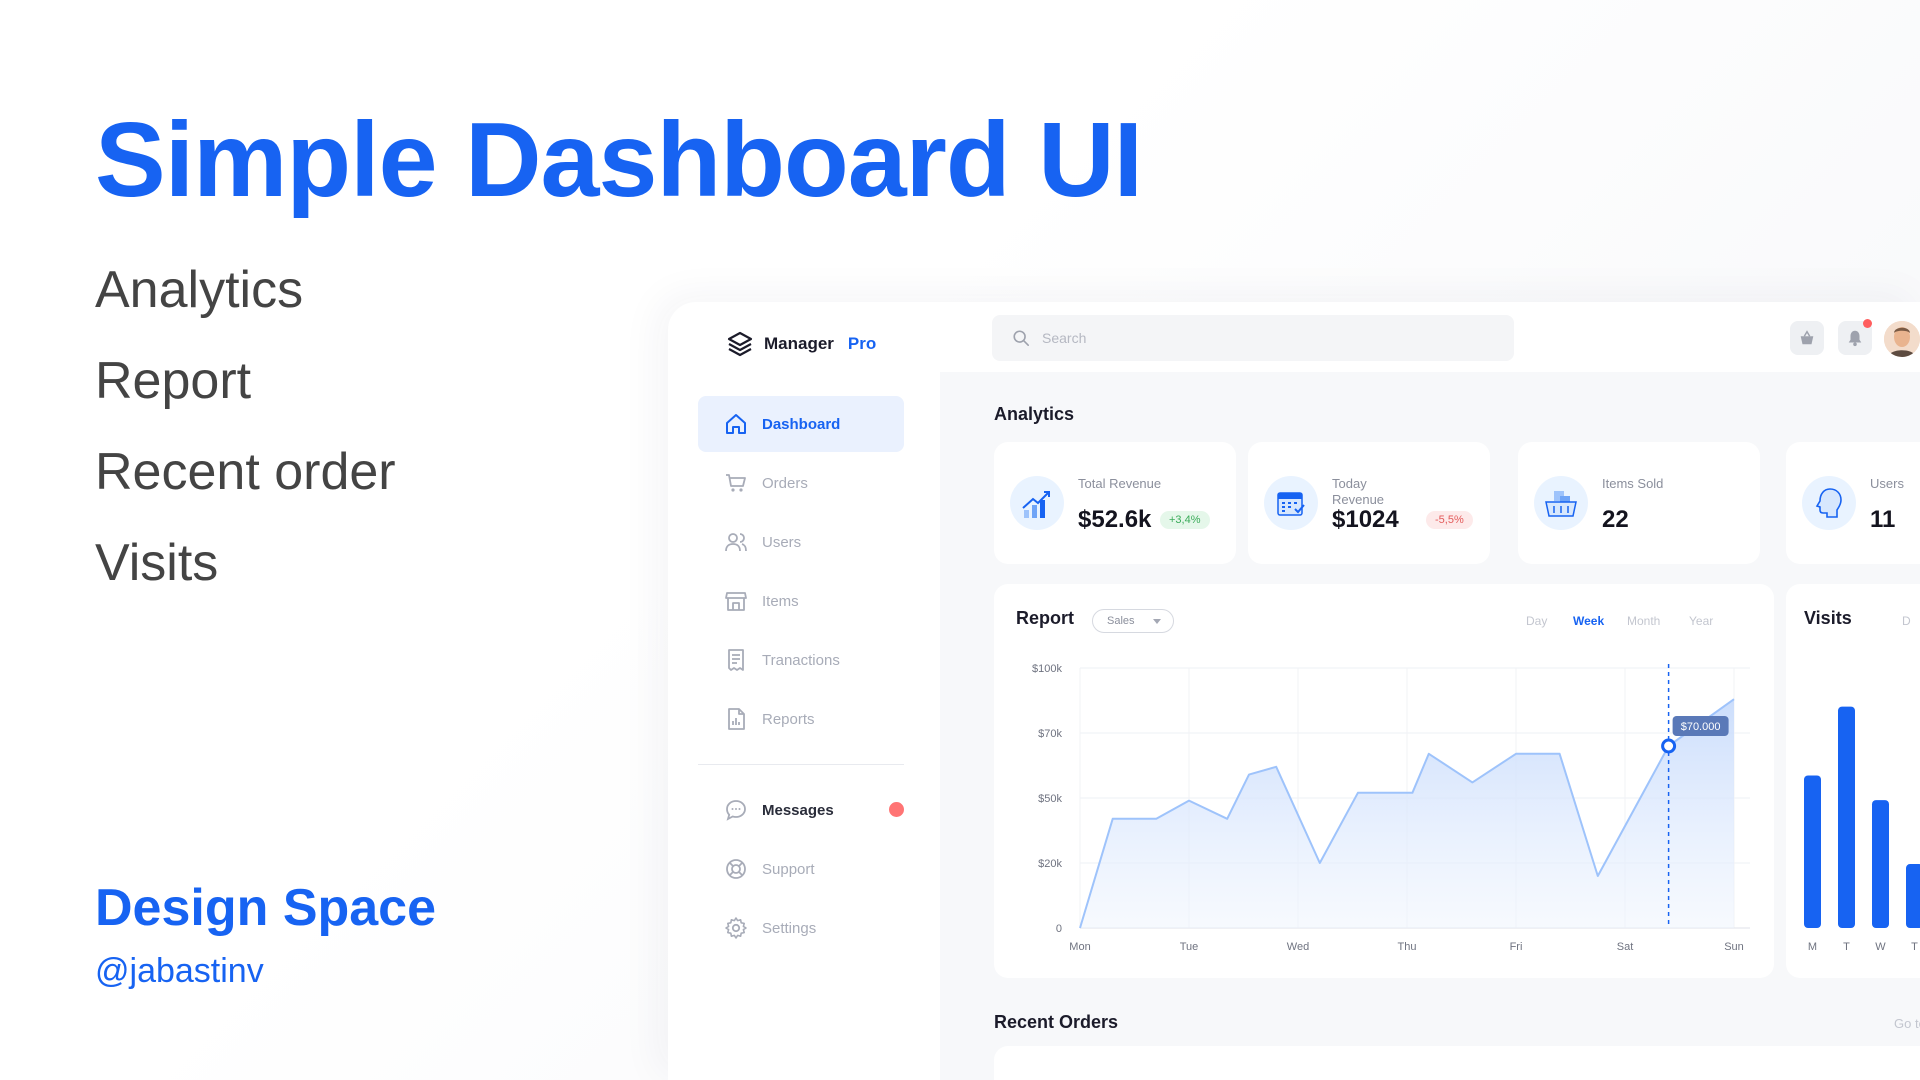  I want to click on head-icon, so click(1828, 503).